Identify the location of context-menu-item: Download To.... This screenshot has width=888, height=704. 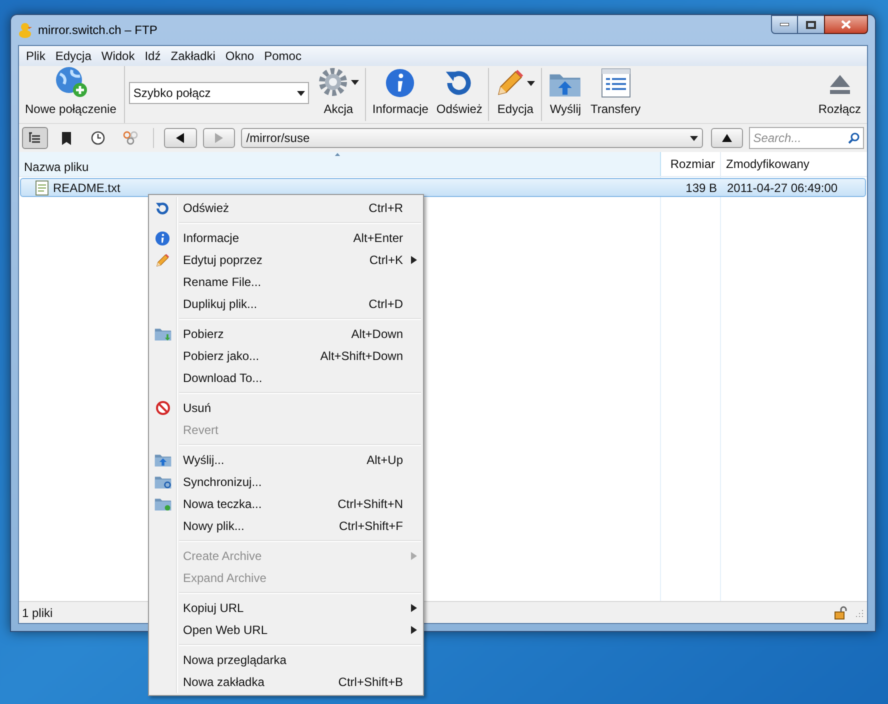
(286, 378).